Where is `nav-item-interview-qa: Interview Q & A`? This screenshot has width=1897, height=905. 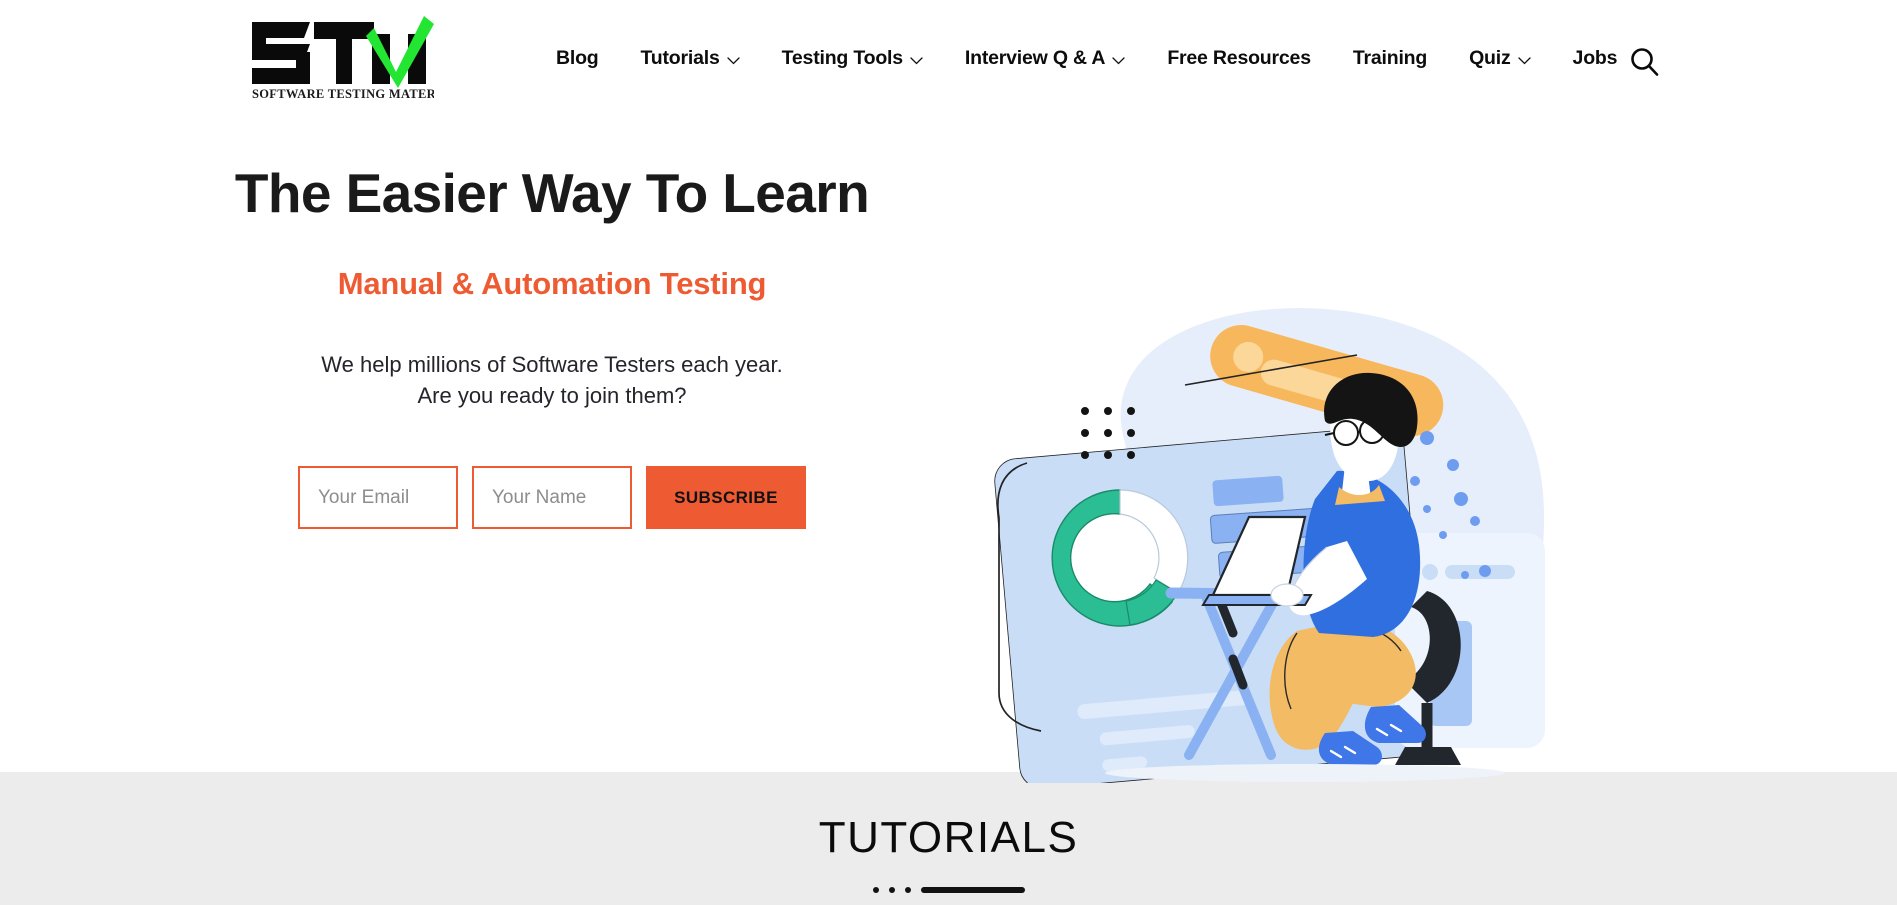
nav-item-interview-qa: Interview Q & A is located at coordinates (1045, 59).